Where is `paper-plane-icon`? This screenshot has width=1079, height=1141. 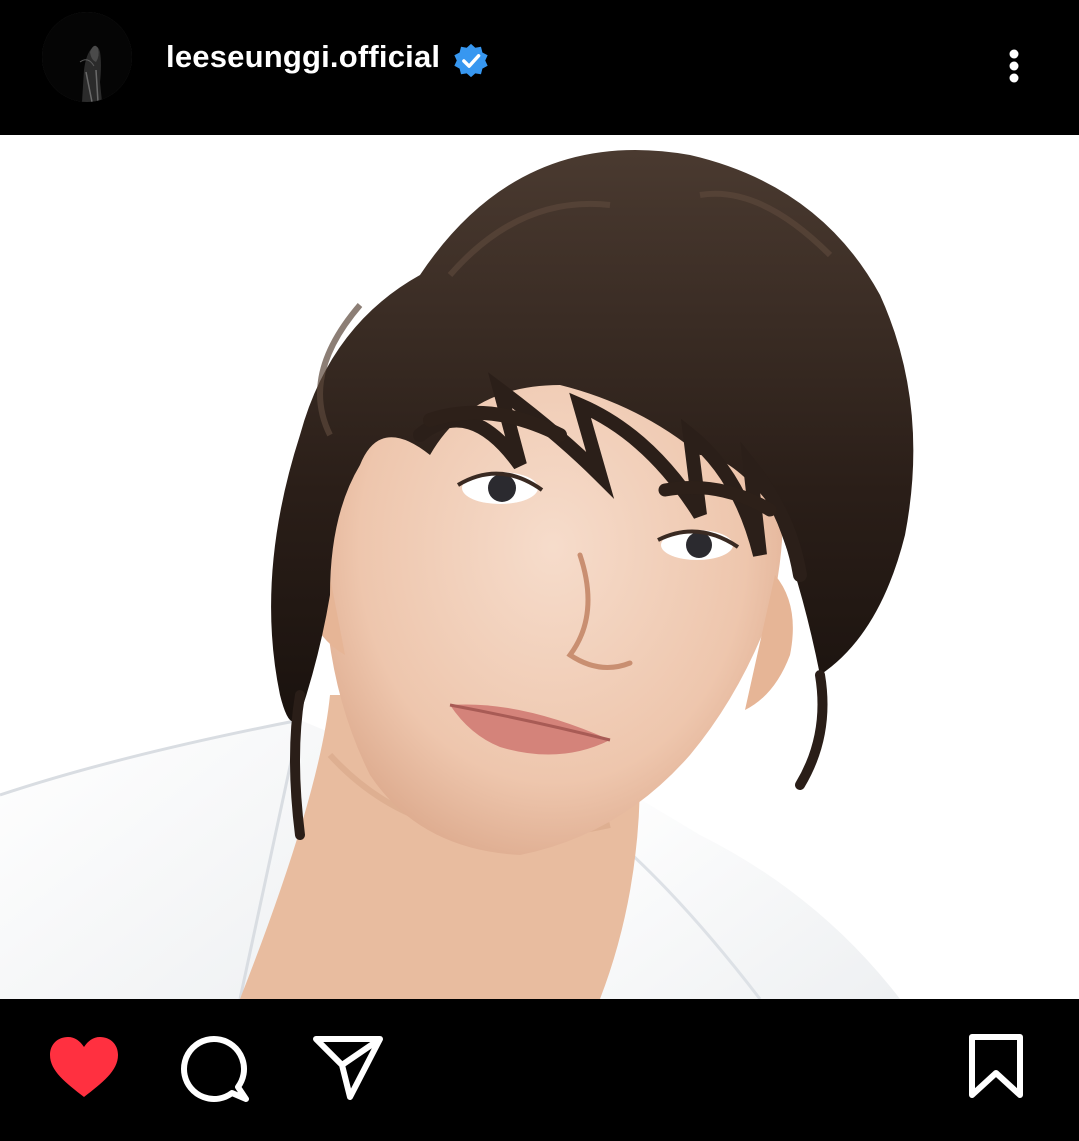 paper-plane-icon is located at coordinates (348, 1068).